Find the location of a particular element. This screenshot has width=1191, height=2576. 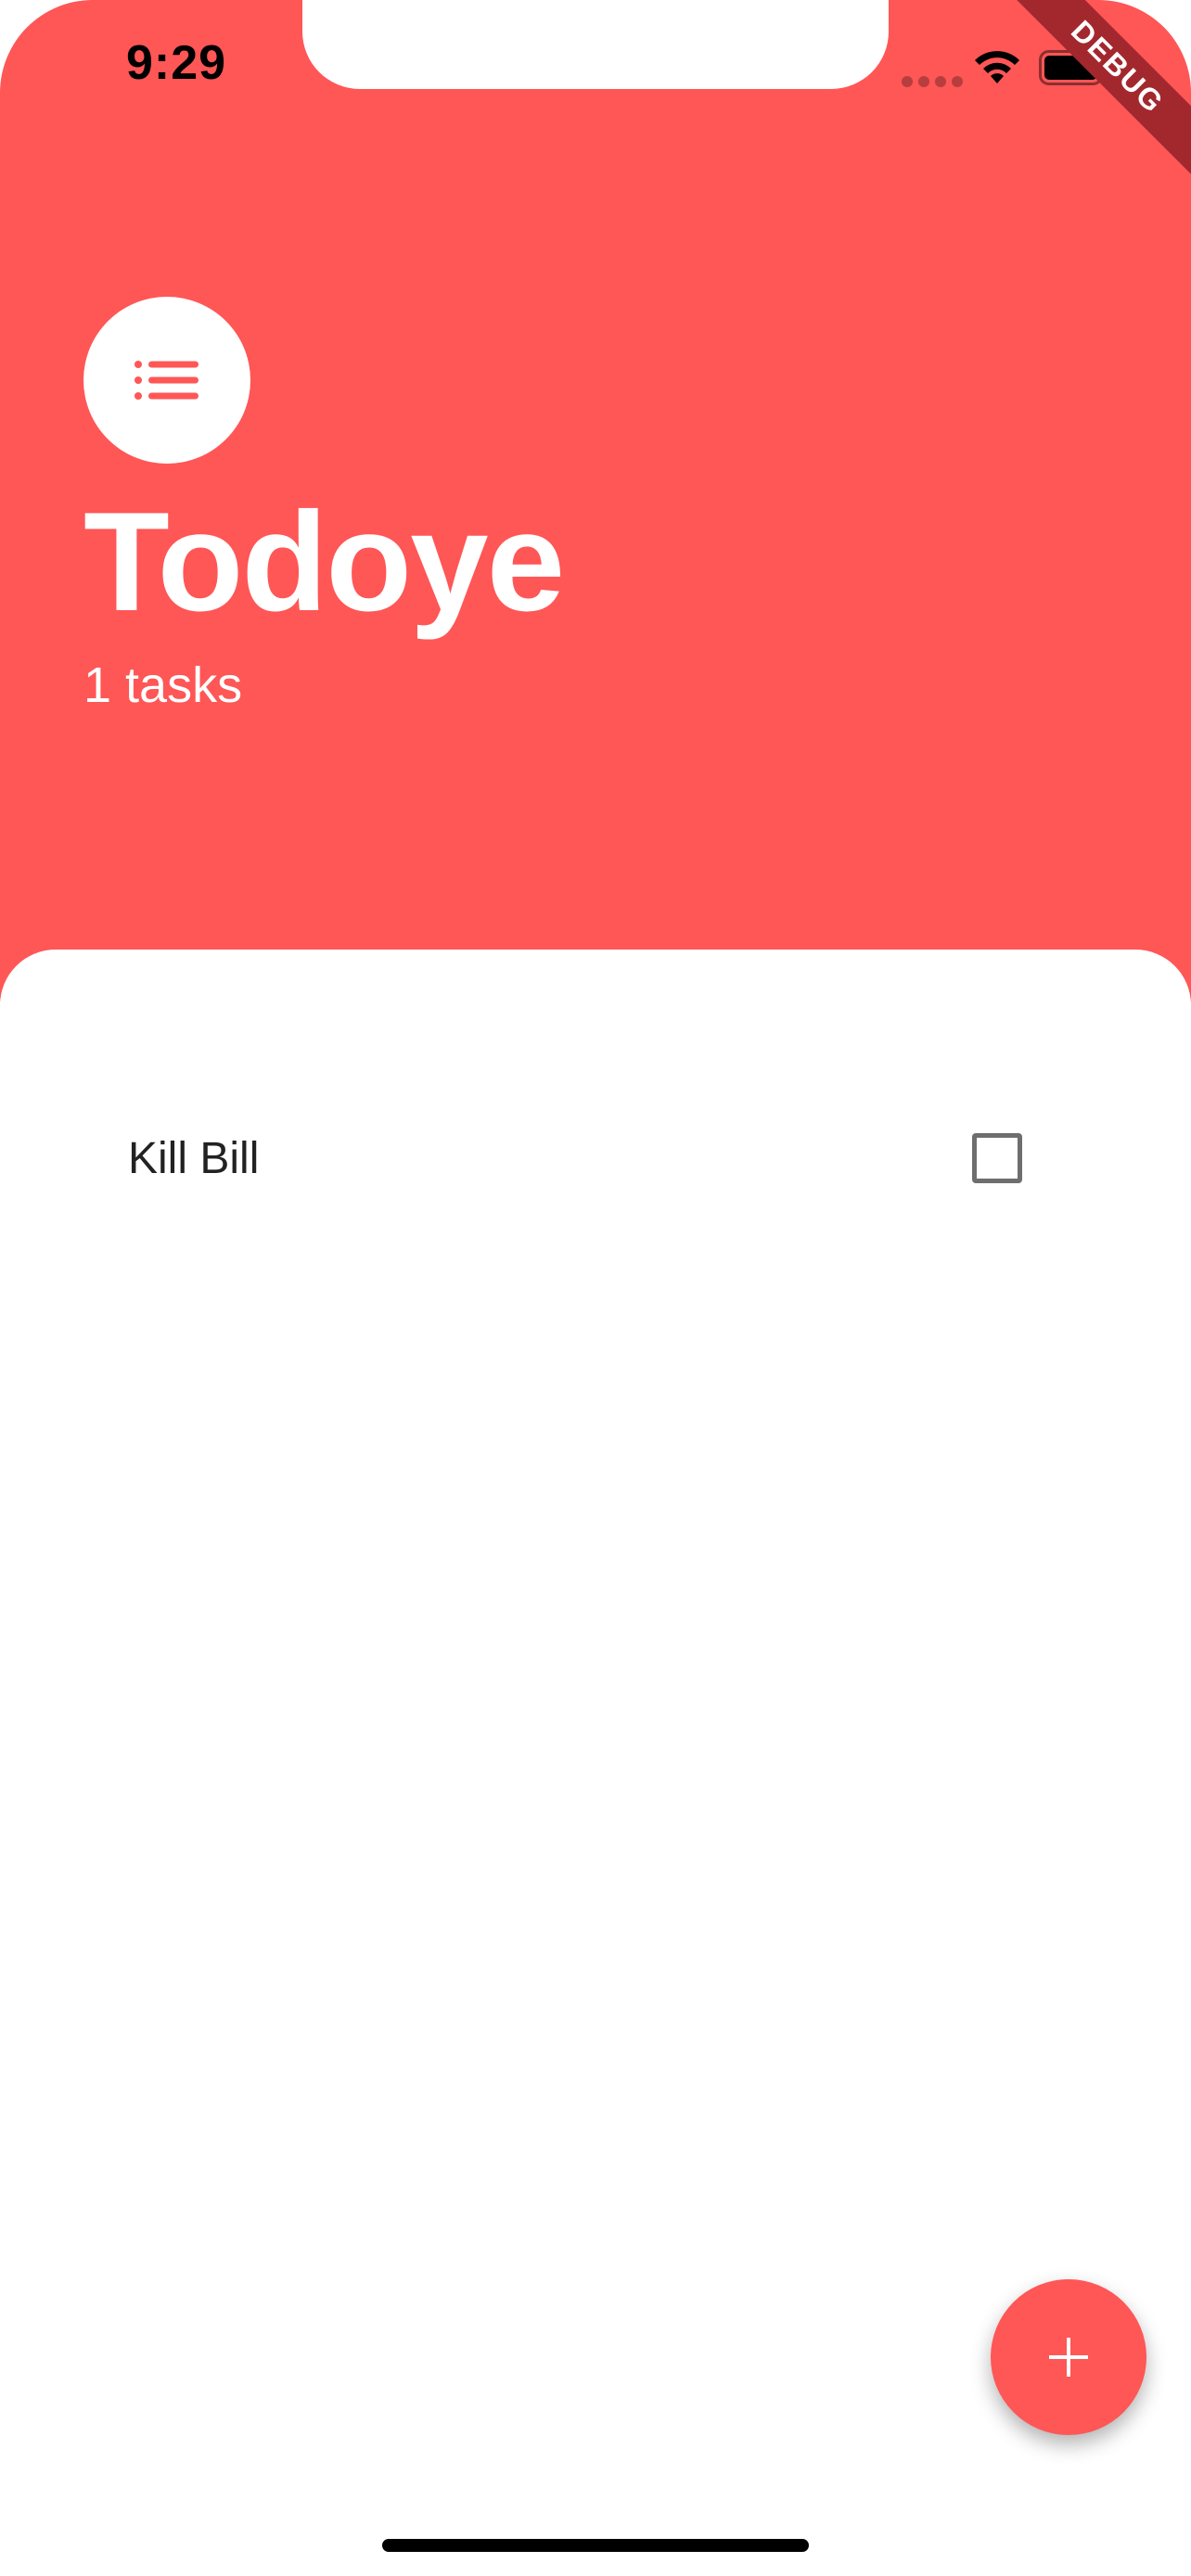

wifi-icon is located at coordinates (997, 67).